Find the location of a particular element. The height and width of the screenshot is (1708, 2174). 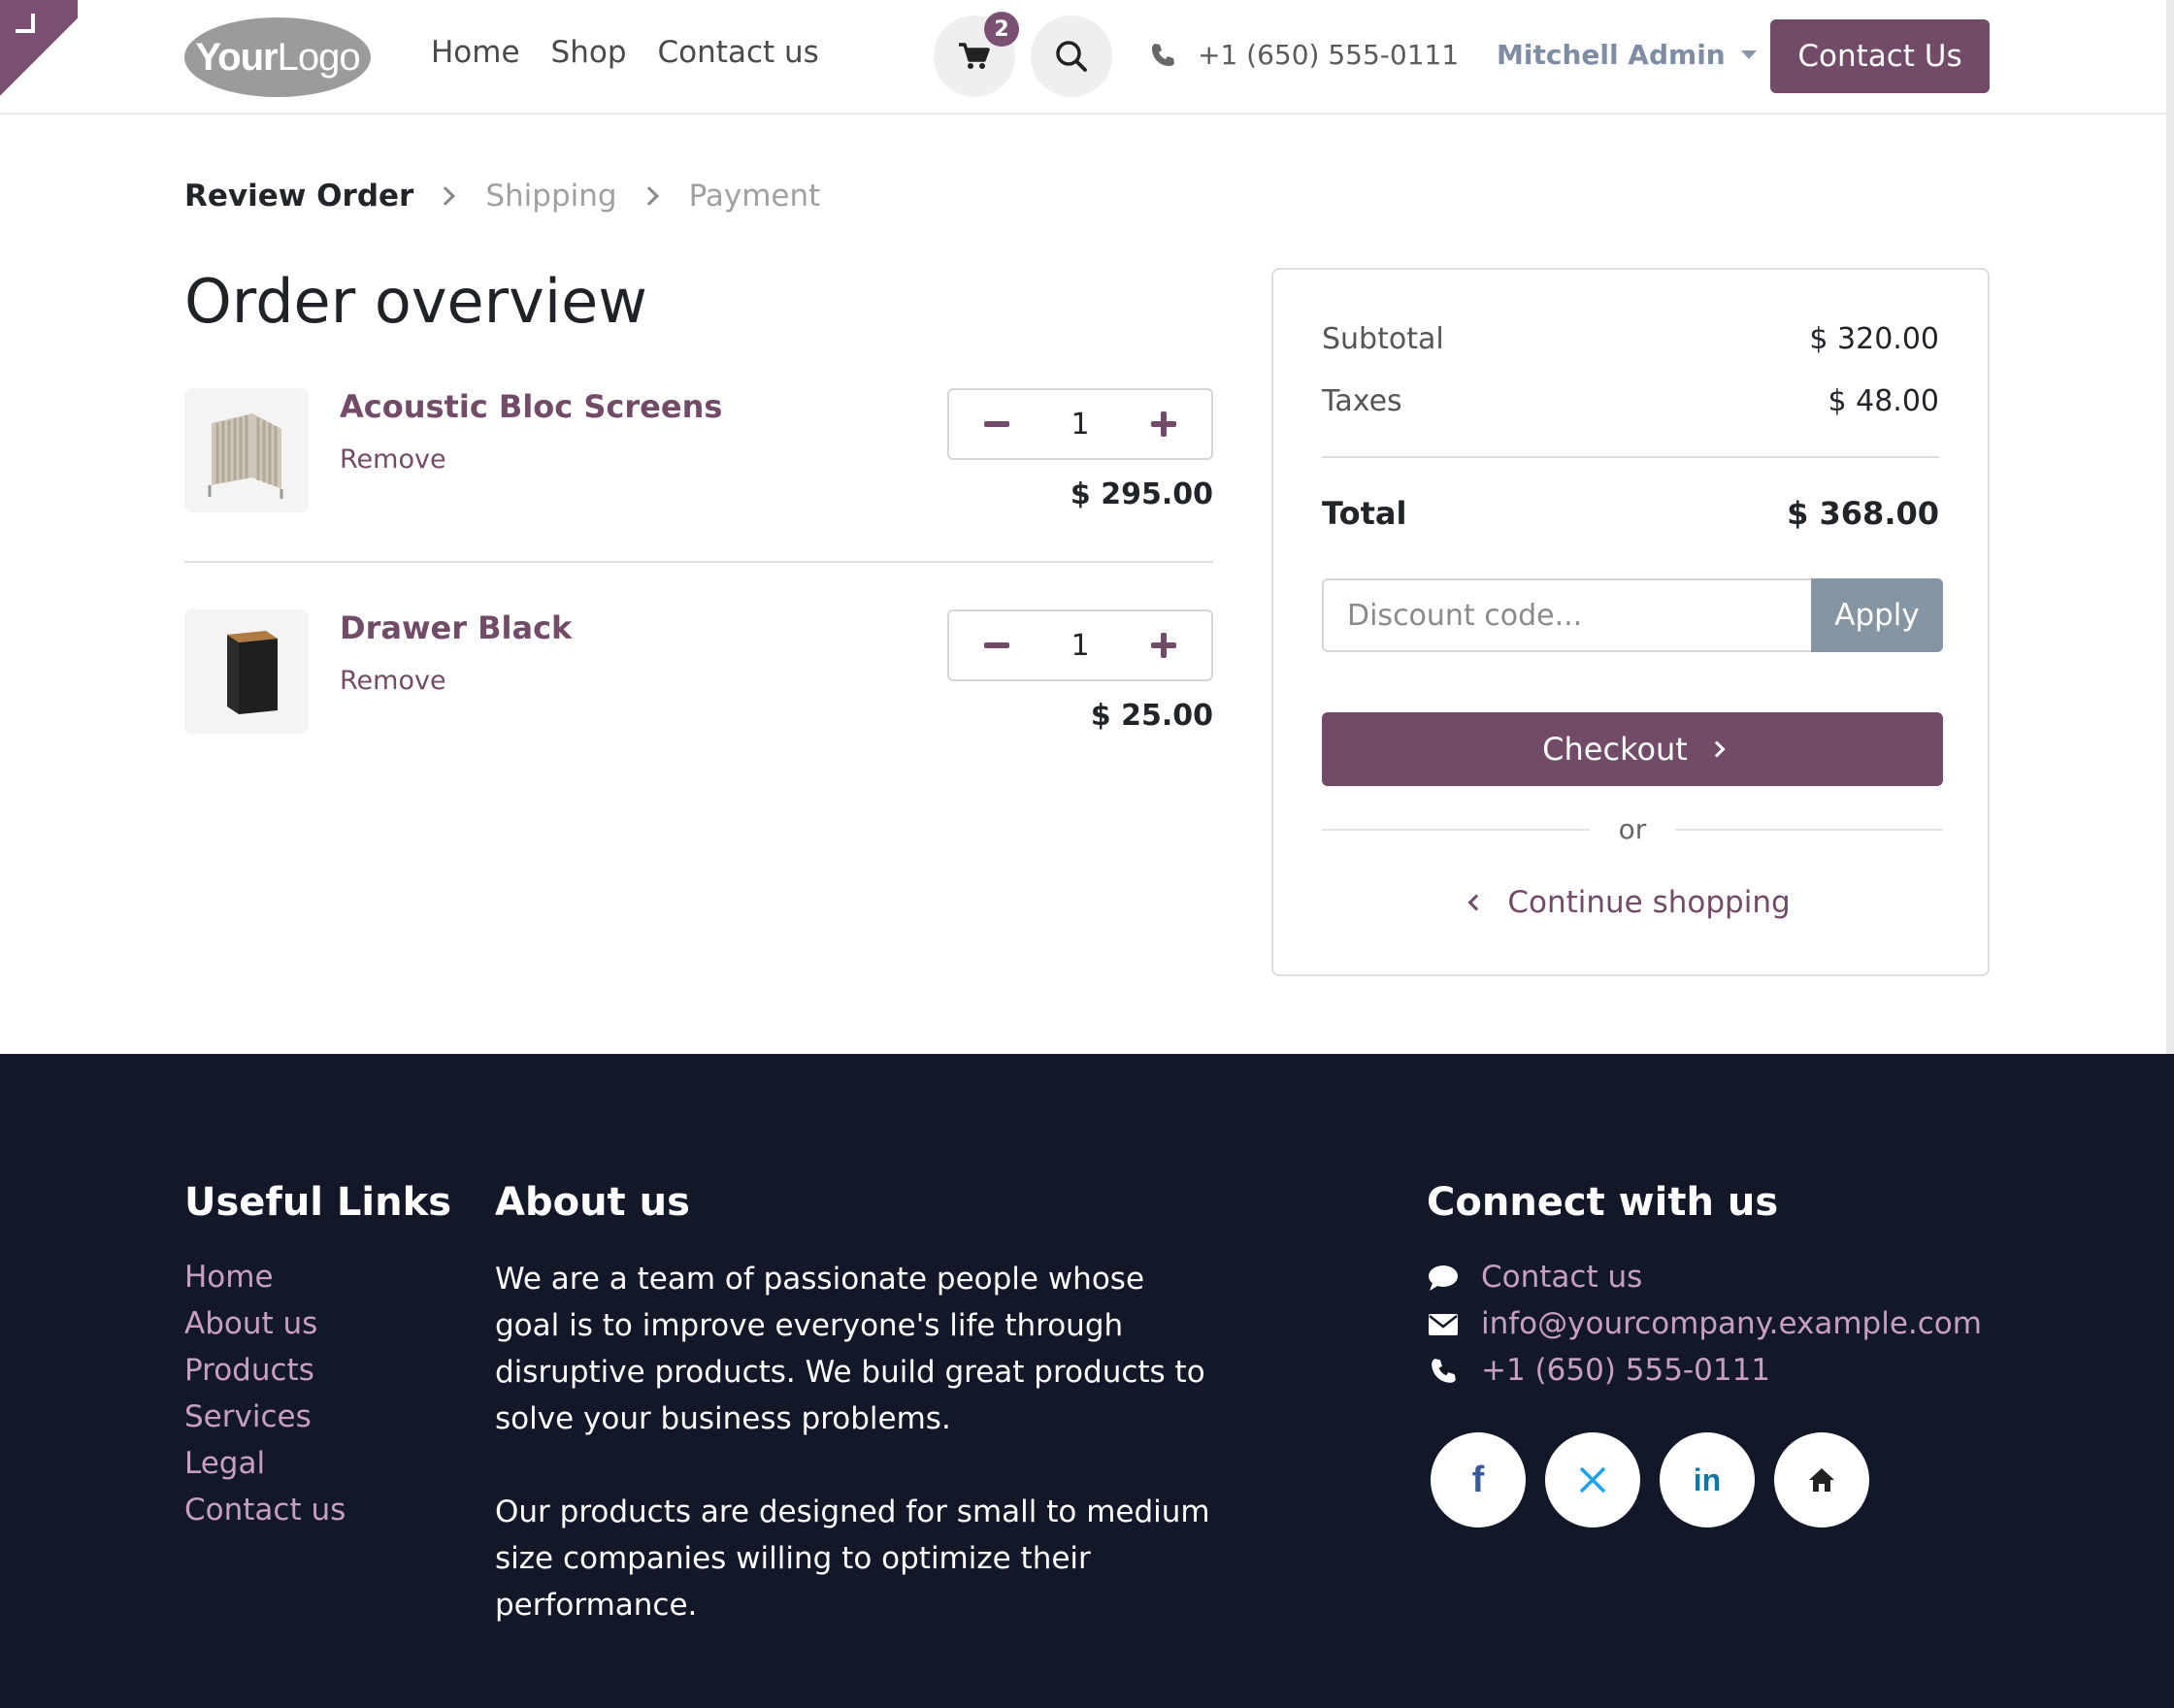

footer-link-about: About us is located at coordinates (265, 1324).